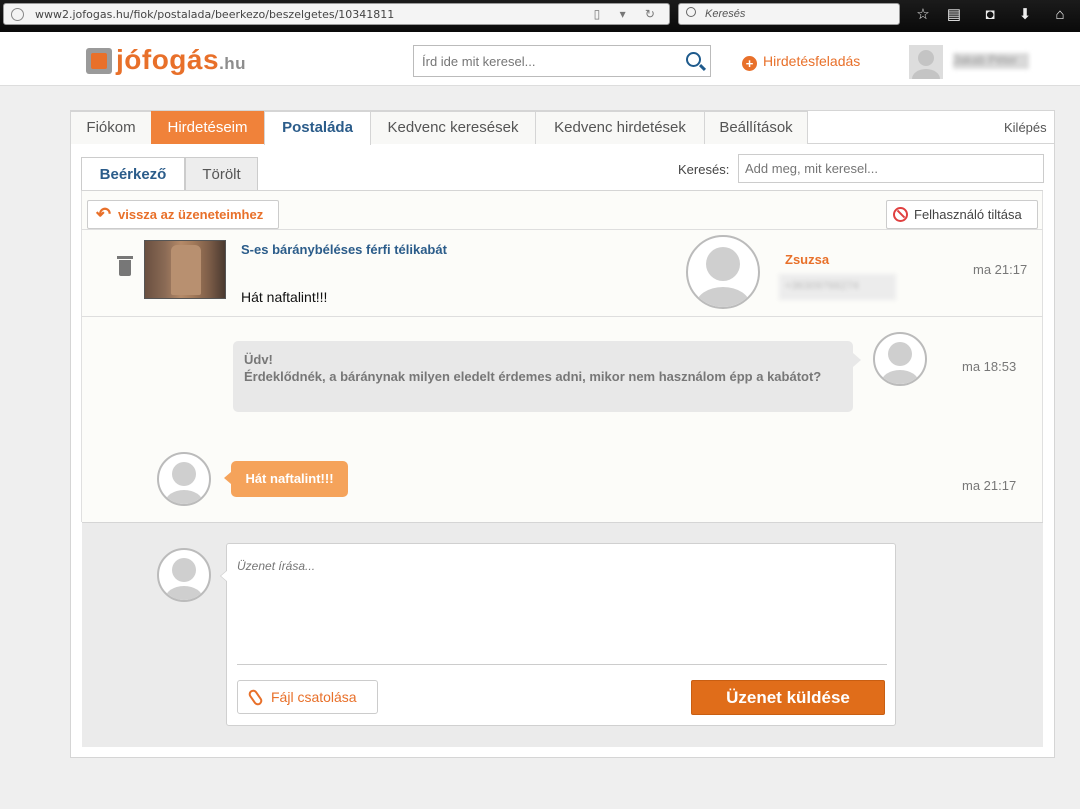 The width and height of the screenshot is (1080, 809). Describe the element at coordinates (207, 127) in the screenshot. I see `tab-hirdeteseim: Hirdetéseim` at that location.